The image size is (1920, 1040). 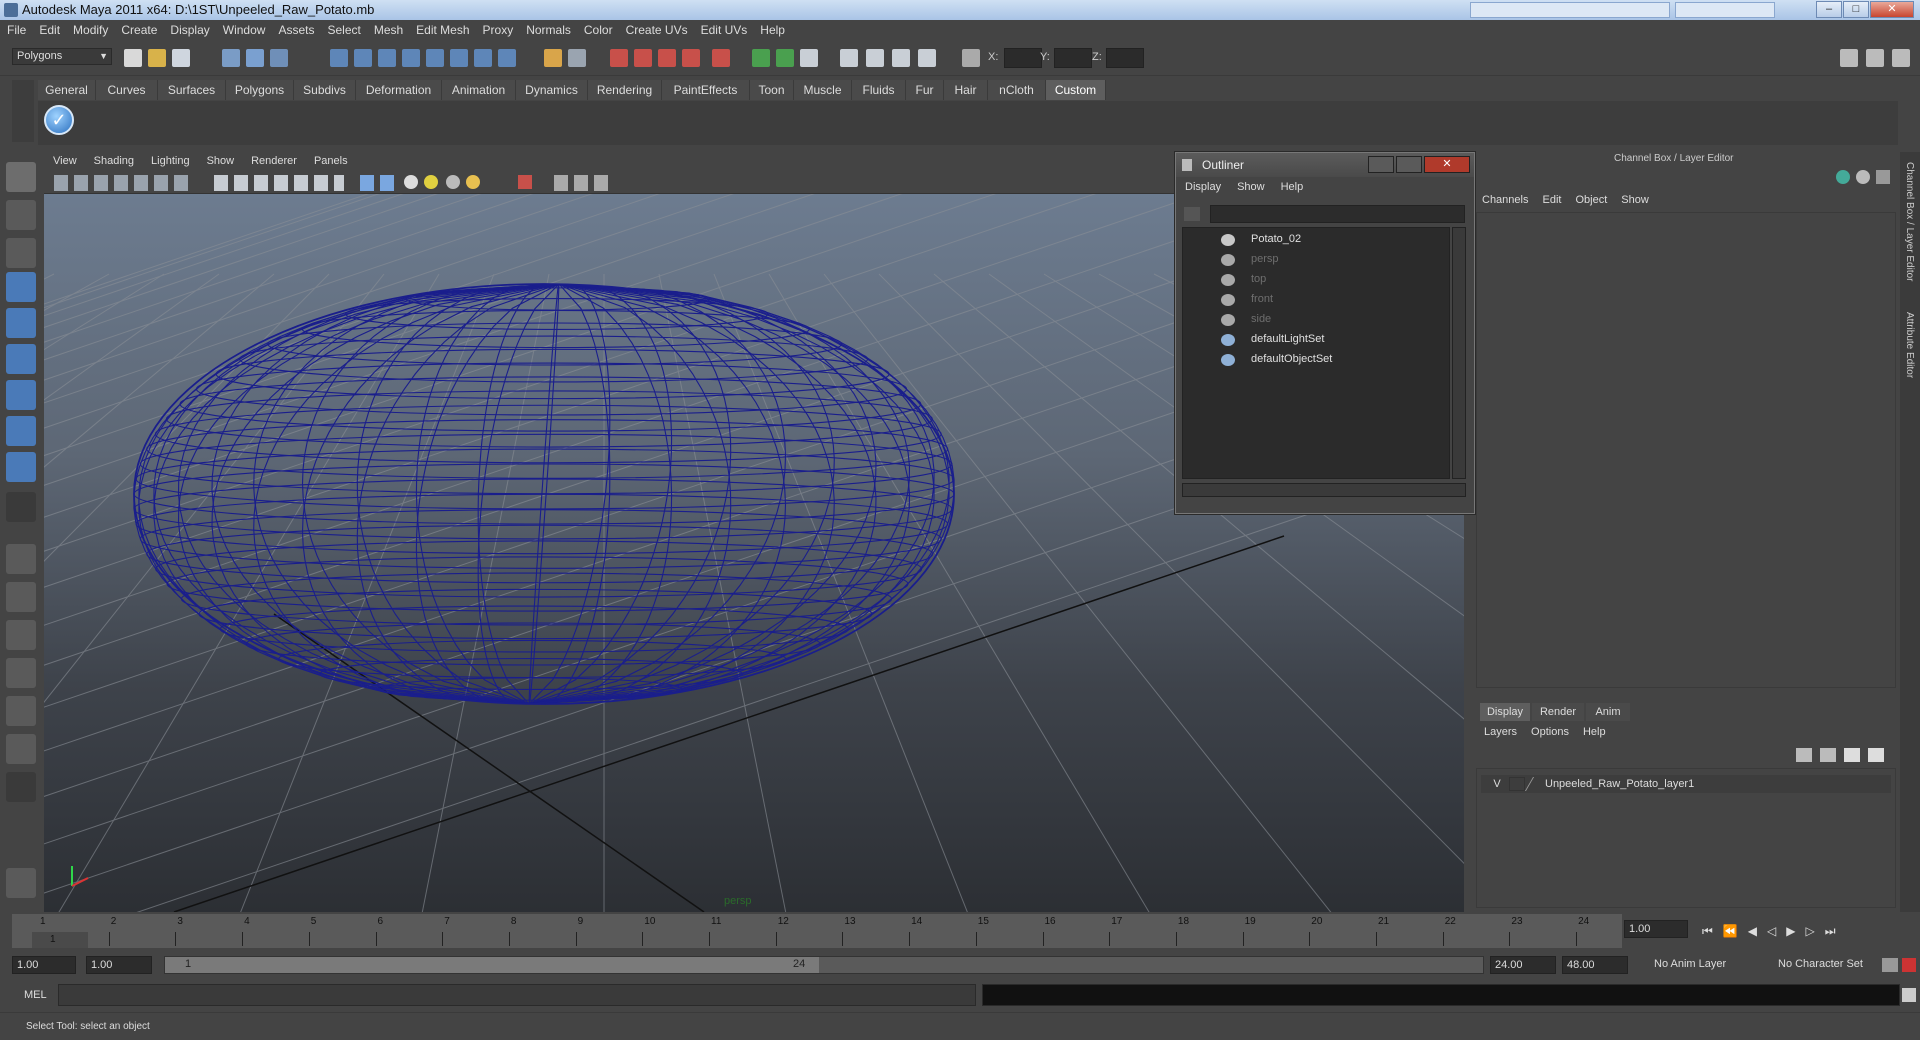 I want to click on tab-hair: Hair, so click(x=966, y=90).